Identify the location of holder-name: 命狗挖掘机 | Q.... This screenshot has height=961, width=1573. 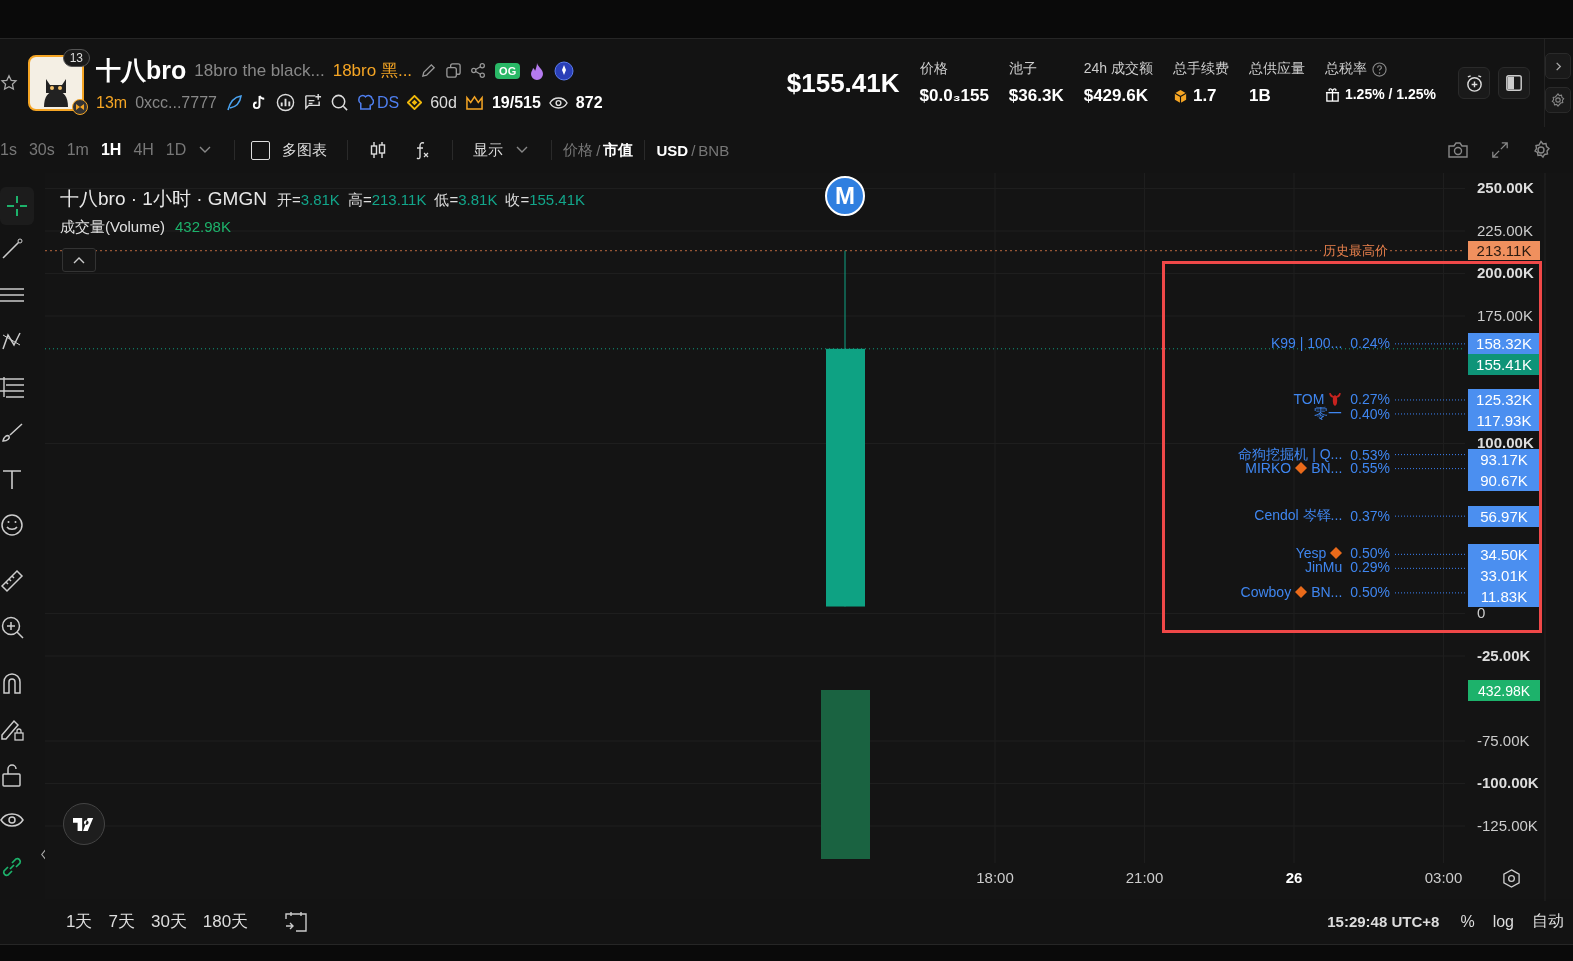
(1290, 453).